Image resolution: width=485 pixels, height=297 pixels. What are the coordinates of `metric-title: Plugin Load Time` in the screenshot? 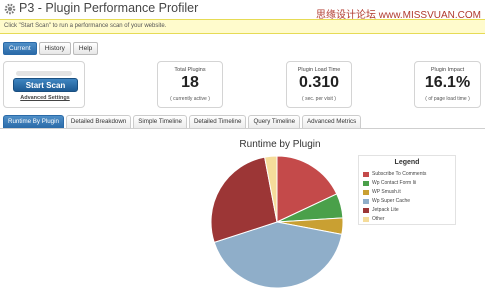 It's located at (319, 70).